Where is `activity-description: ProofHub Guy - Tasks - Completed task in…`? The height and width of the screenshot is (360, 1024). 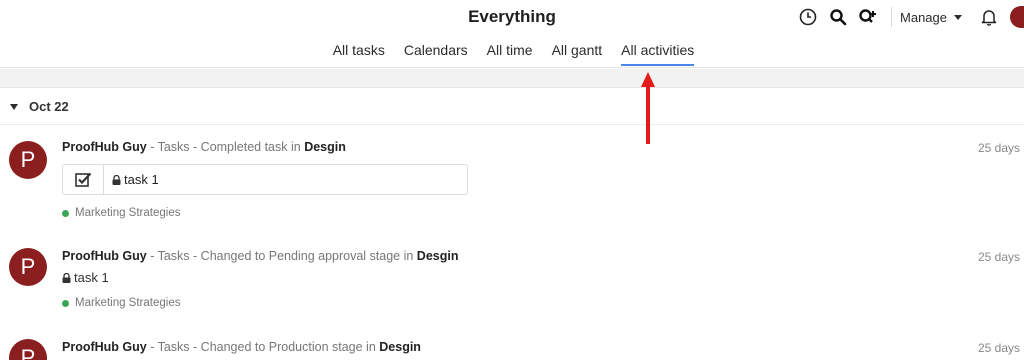 activity-description: ProofHub Guy - Tasks - Completed task in… is located at coordinates (204, 147).